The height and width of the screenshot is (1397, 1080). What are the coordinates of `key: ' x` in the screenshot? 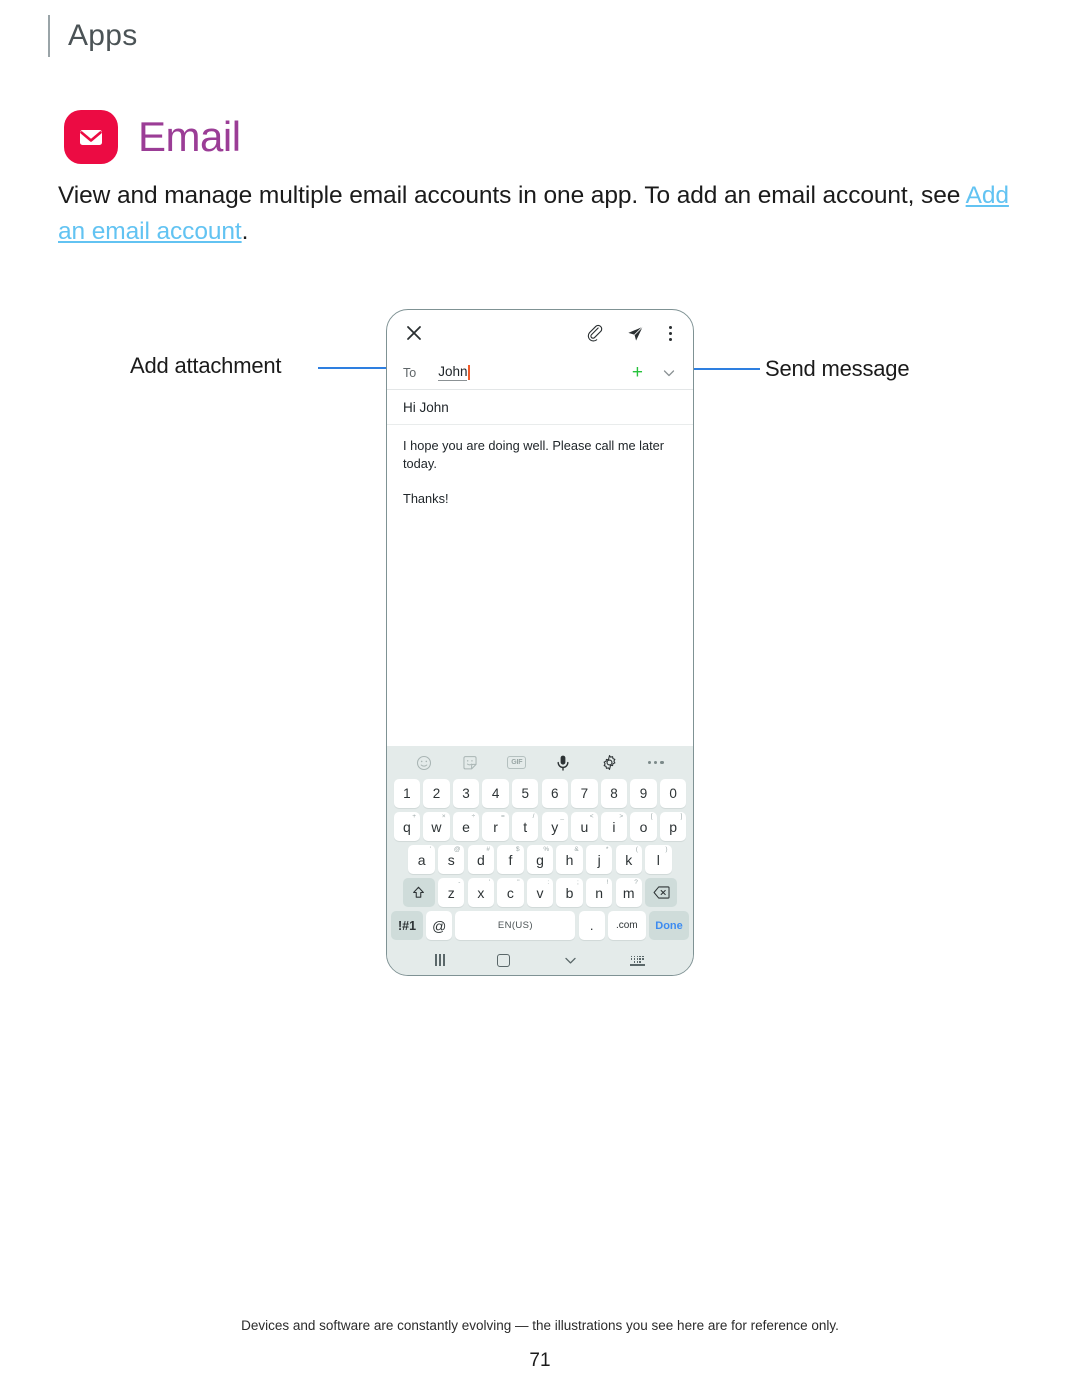 It's located at (481, 892).